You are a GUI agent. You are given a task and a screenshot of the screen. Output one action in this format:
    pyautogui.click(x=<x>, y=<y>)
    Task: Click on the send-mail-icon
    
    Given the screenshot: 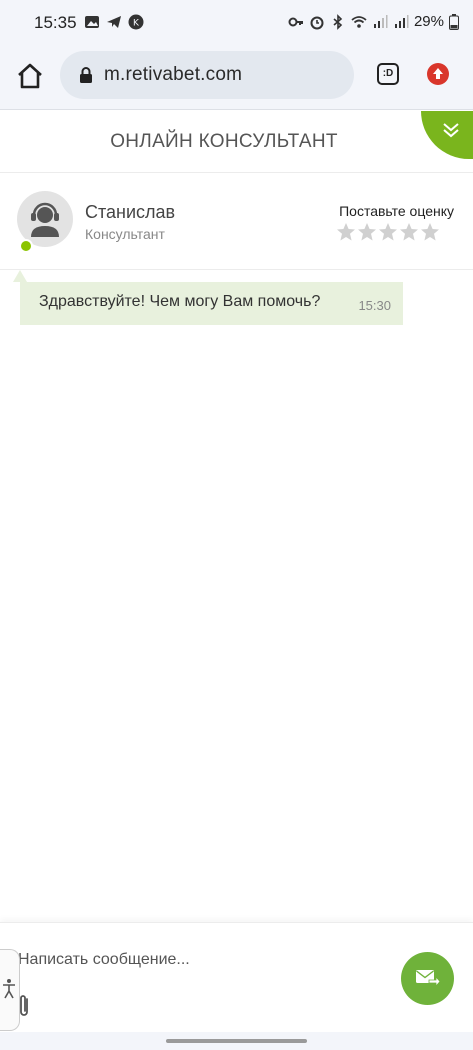 What is the action you would take?
    pyautogui.click(x=428, y=979)
    